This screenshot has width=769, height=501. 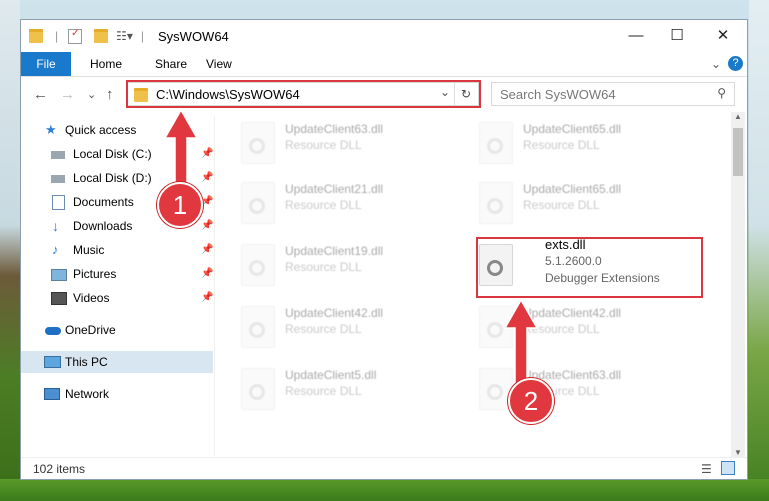 I want to click on file-name: UpdateClient63.dll, so click(x=334, y=129).